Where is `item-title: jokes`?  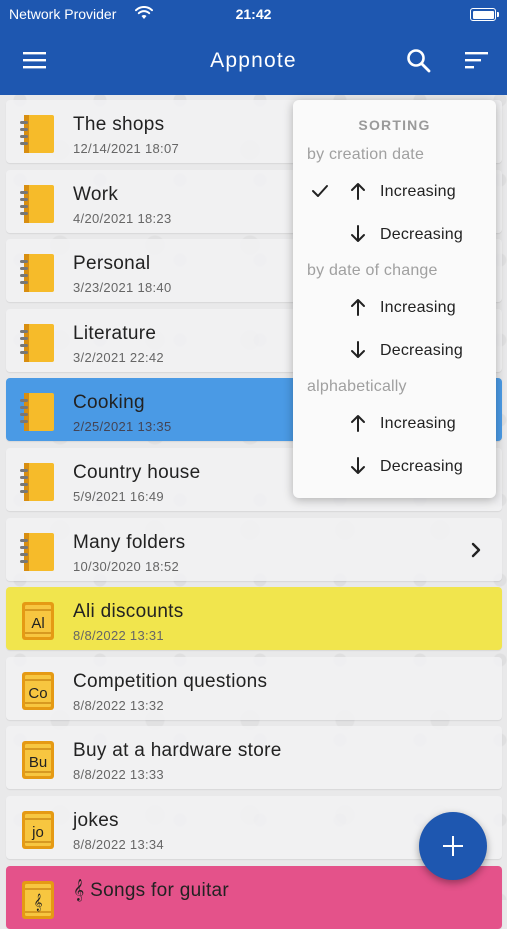 item-title: jokes is located at coordinates (96, 820).